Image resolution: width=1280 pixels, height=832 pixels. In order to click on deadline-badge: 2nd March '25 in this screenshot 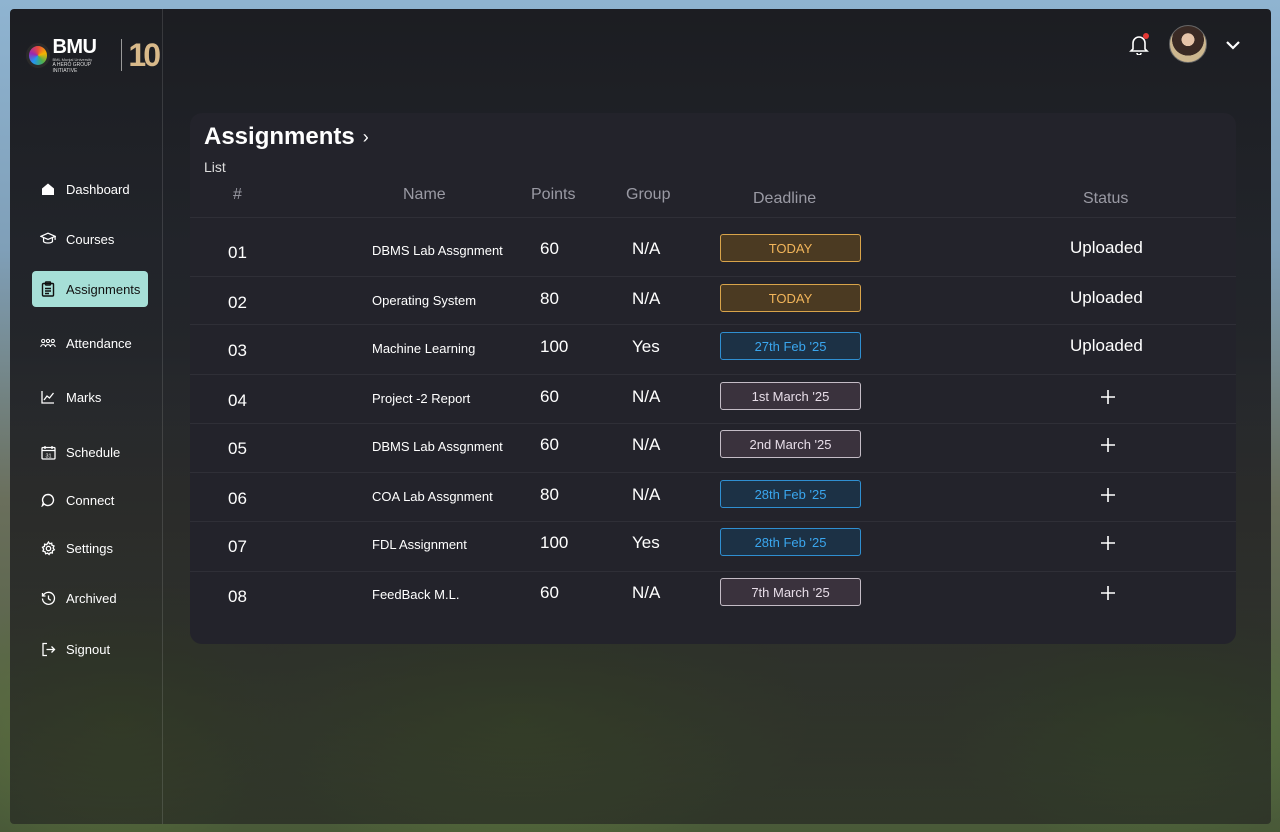, I will do `click(790, 444)`.